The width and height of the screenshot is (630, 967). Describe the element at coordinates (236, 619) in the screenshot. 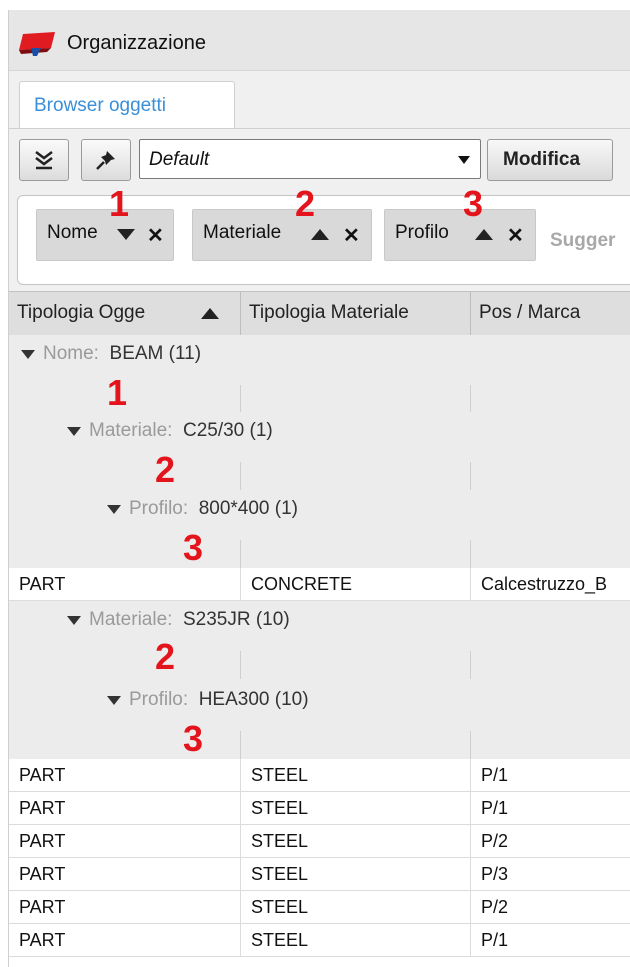

I see `group-value: S235JR (10)` at that location.